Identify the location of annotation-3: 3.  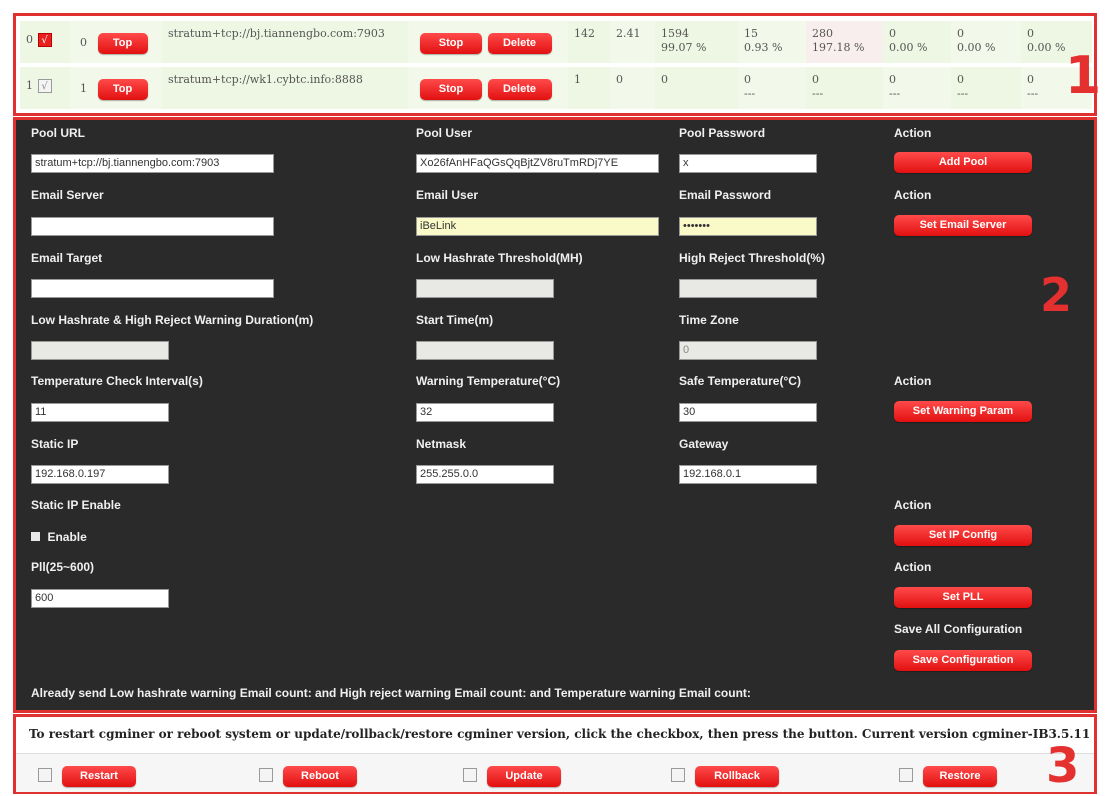
(1063, 766).